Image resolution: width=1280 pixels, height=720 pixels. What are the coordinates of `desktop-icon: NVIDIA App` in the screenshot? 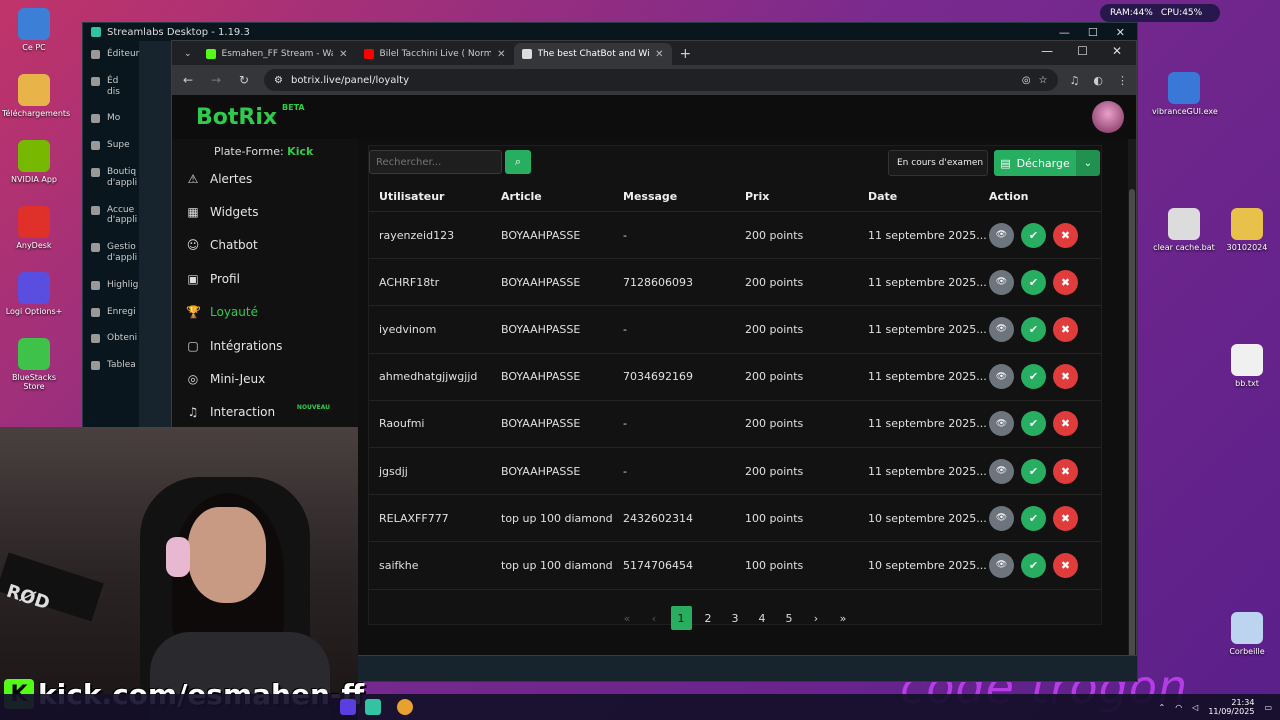 It's located at (34, 162).